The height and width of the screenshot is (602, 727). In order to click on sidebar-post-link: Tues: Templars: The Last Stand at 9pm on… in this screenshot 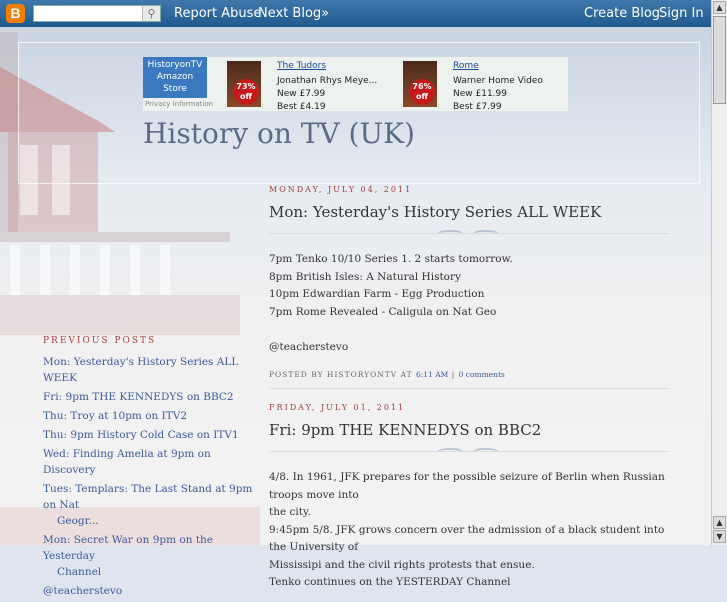, I will do `click(148, 505)`.